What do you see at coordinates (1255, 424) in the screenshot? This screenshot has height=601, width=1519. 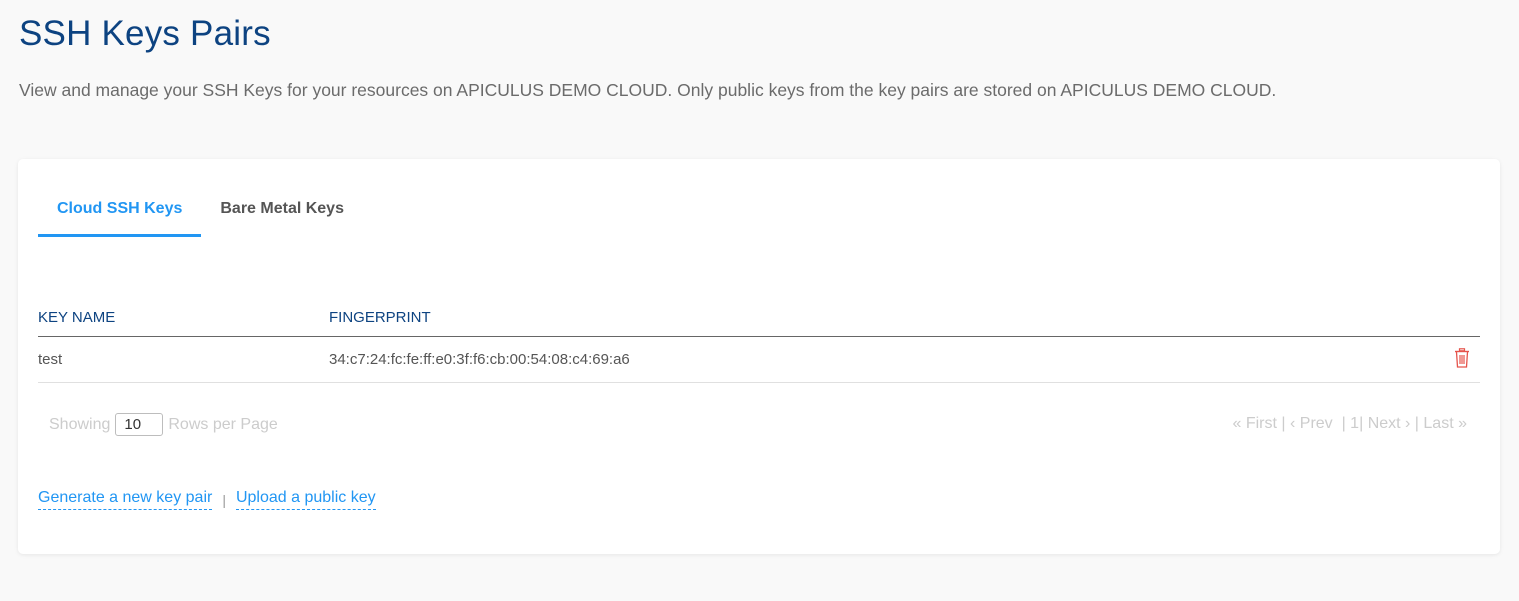 I see `first-page-button: « First` at bounding box center [1255, 424].